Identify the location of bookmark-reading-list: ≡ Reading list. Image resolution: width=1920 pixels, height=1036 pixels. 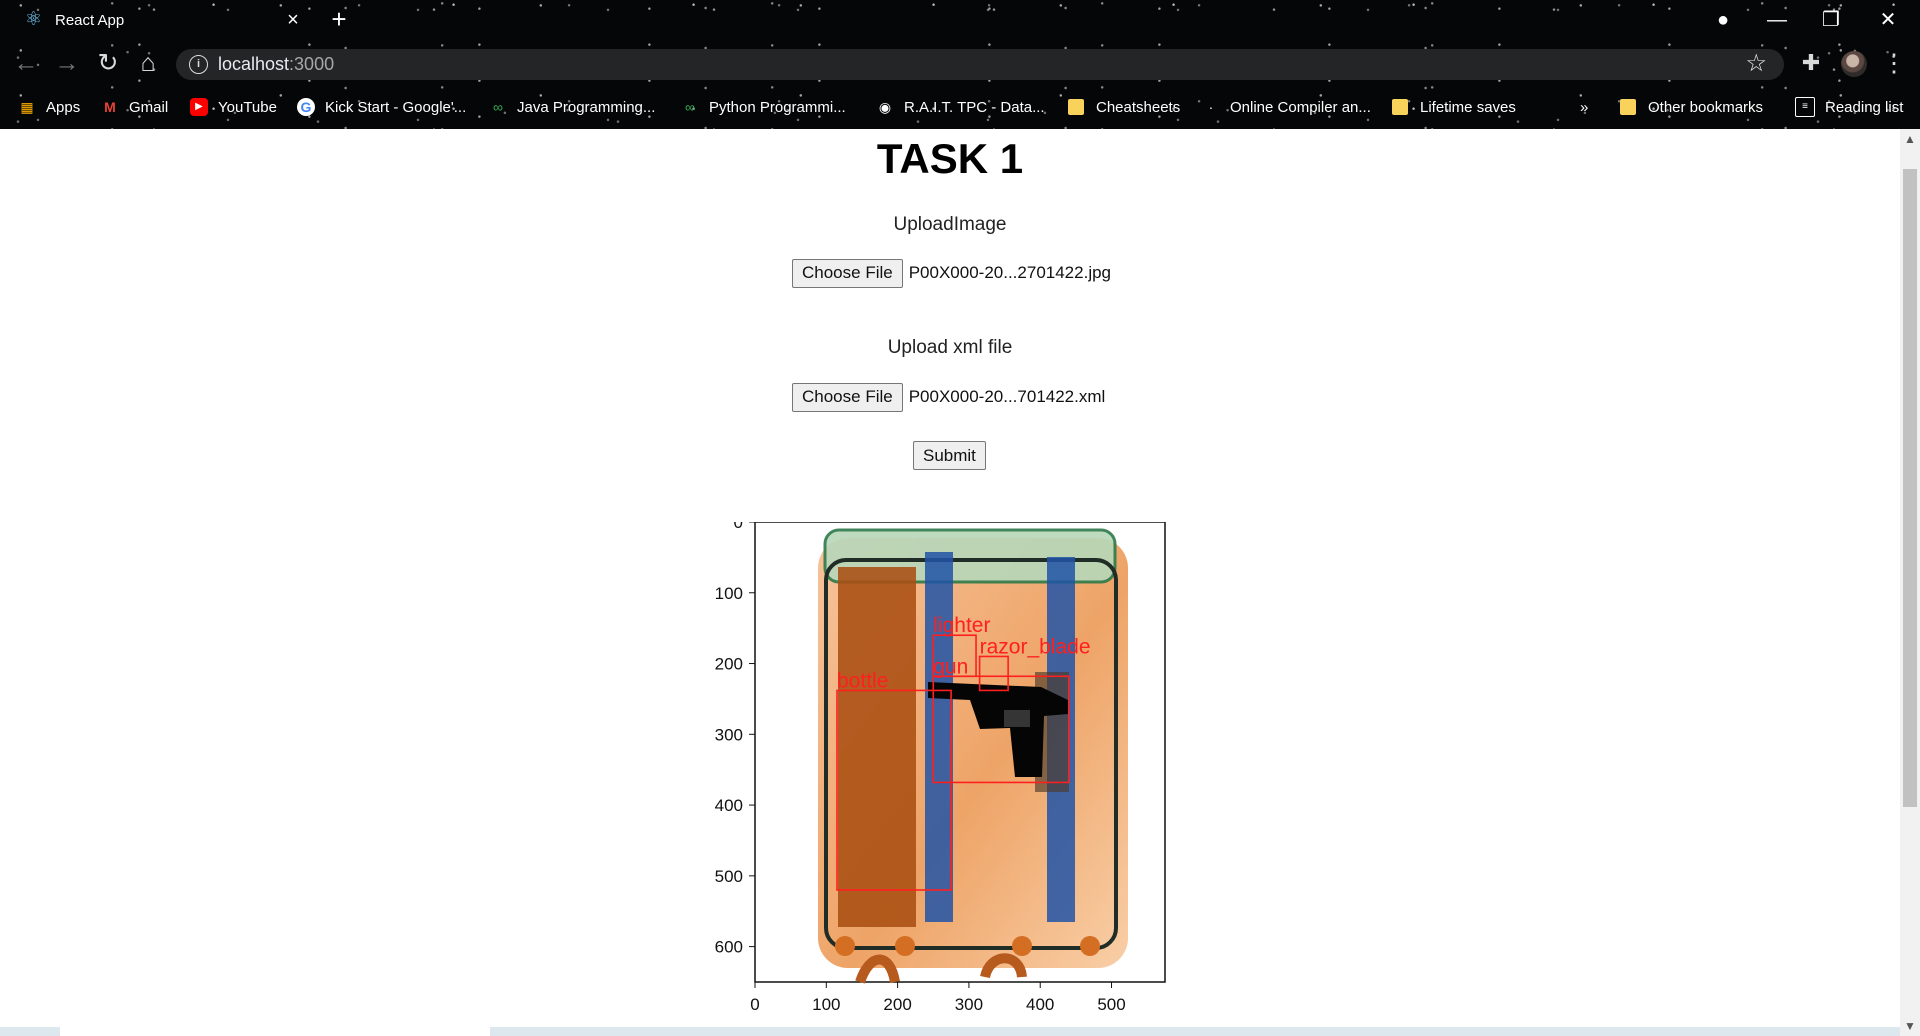
(1849, 107).